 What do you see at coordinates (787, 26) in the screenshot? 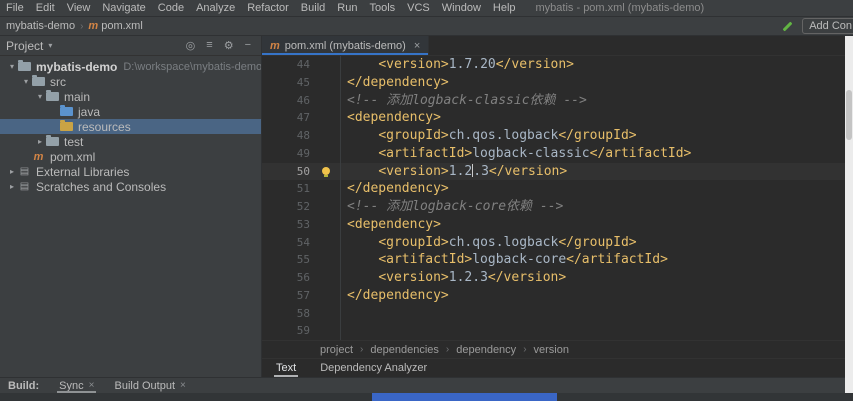
I see `edit-pencil-icon` at bounding box center [787, 26].